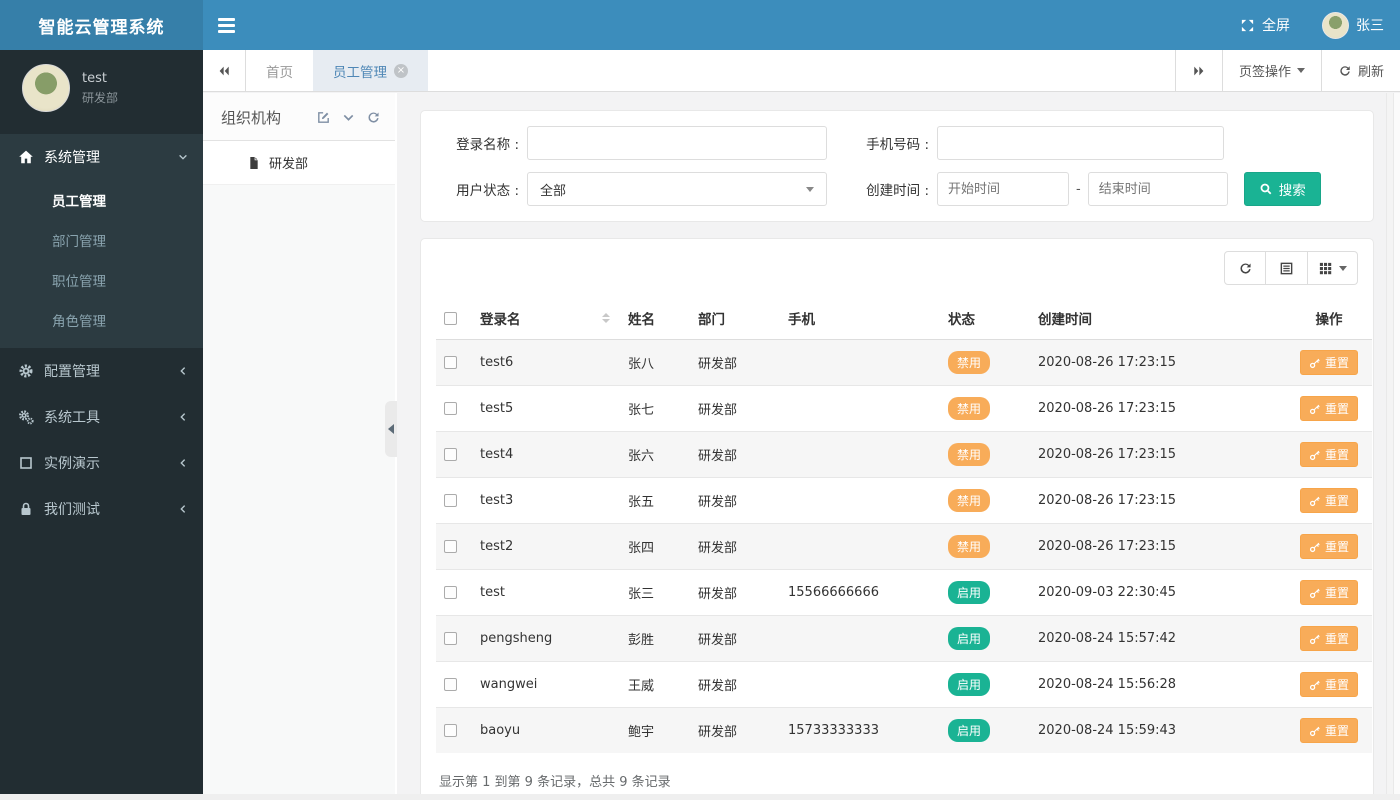 The height and width of the screenshot is (800, 1400). Describe the element at coordinates (1325, 268) in the screenshot. I see `columns-grid-icon` at that location.